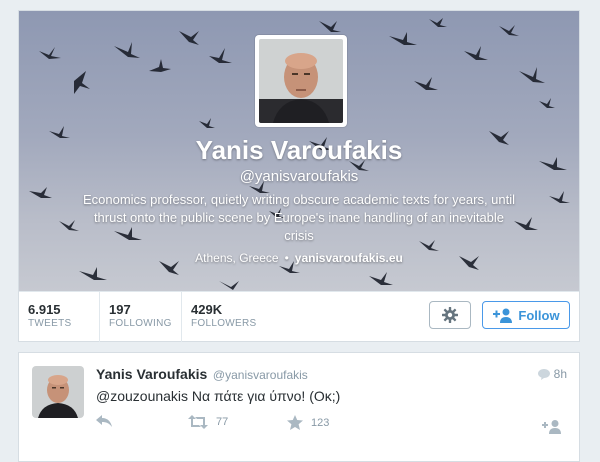 The image size is (600, 462). I want to click on stat-followers-label: FOLLOWERS, so click(224, 323).